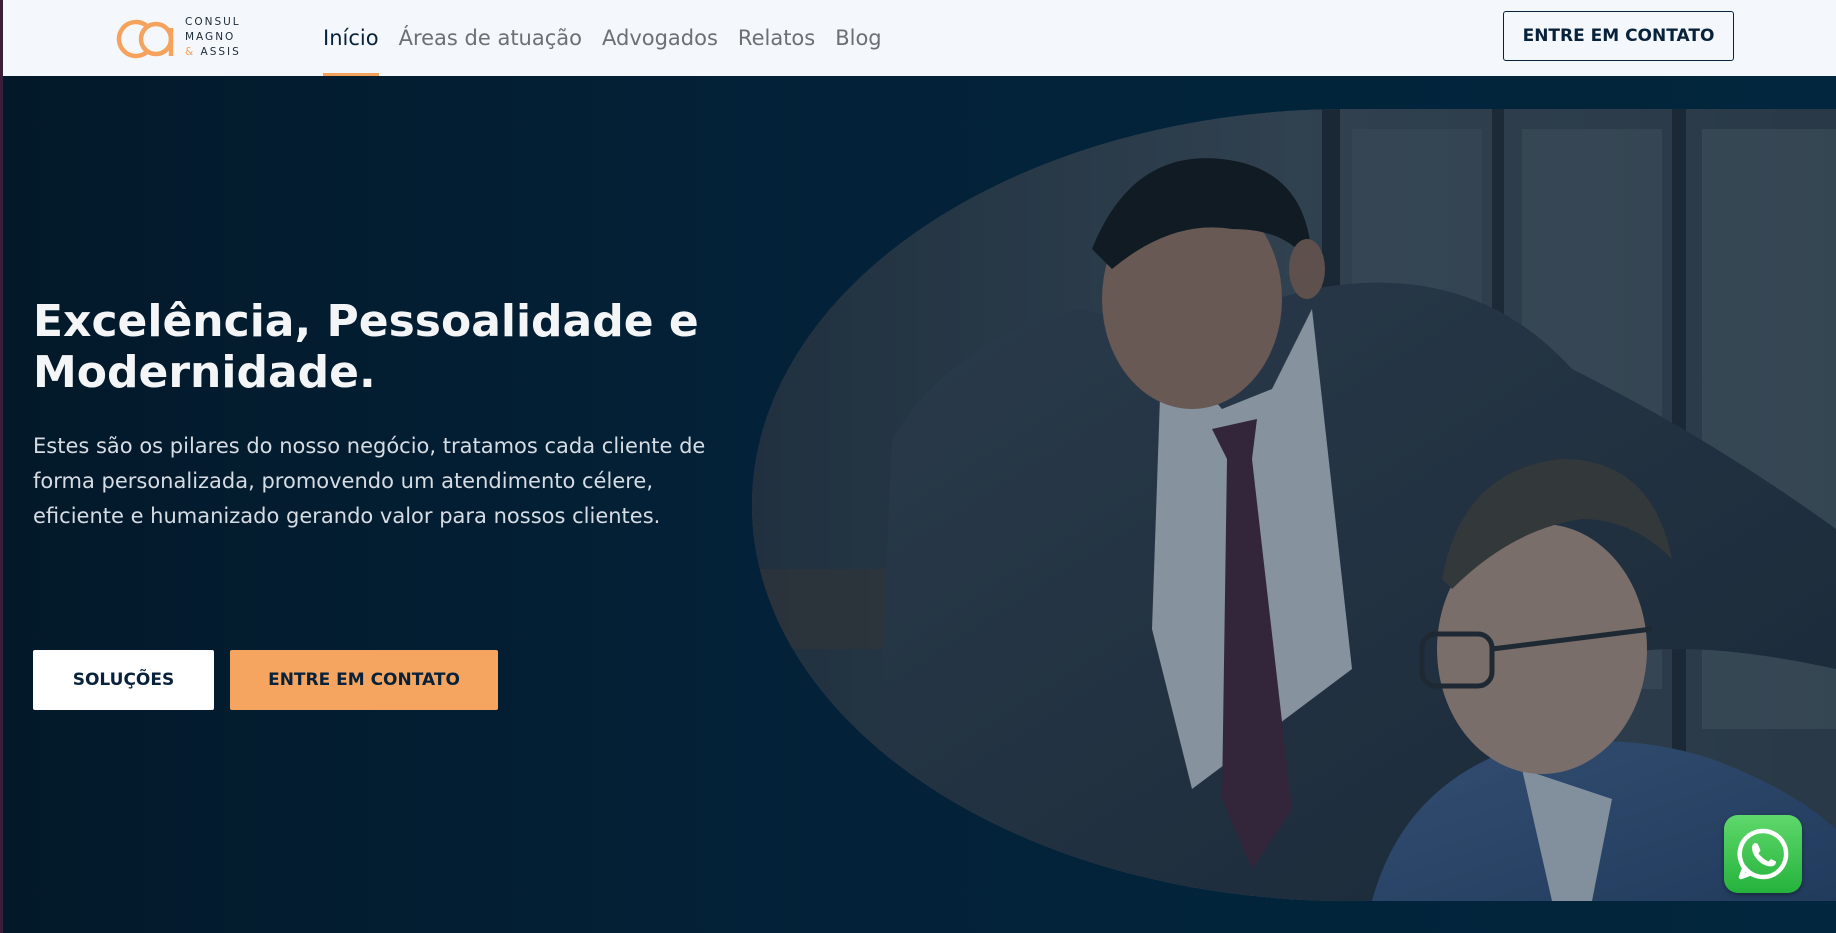 The height and width of the screenshot is (933, 1836). I want to click on nav-item-areas-de-atuacao: Áreas de atuação, so click(490, 38).